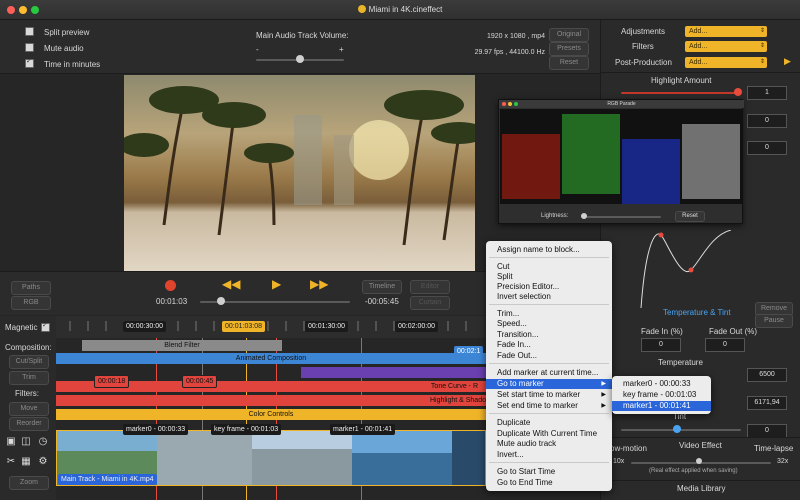 The height and width of the screenshot is (500, 800). What do you see at coordinates (276, 284) in the screenshot?
I see `play-icon: ▶` at bounding box center [276, 284].